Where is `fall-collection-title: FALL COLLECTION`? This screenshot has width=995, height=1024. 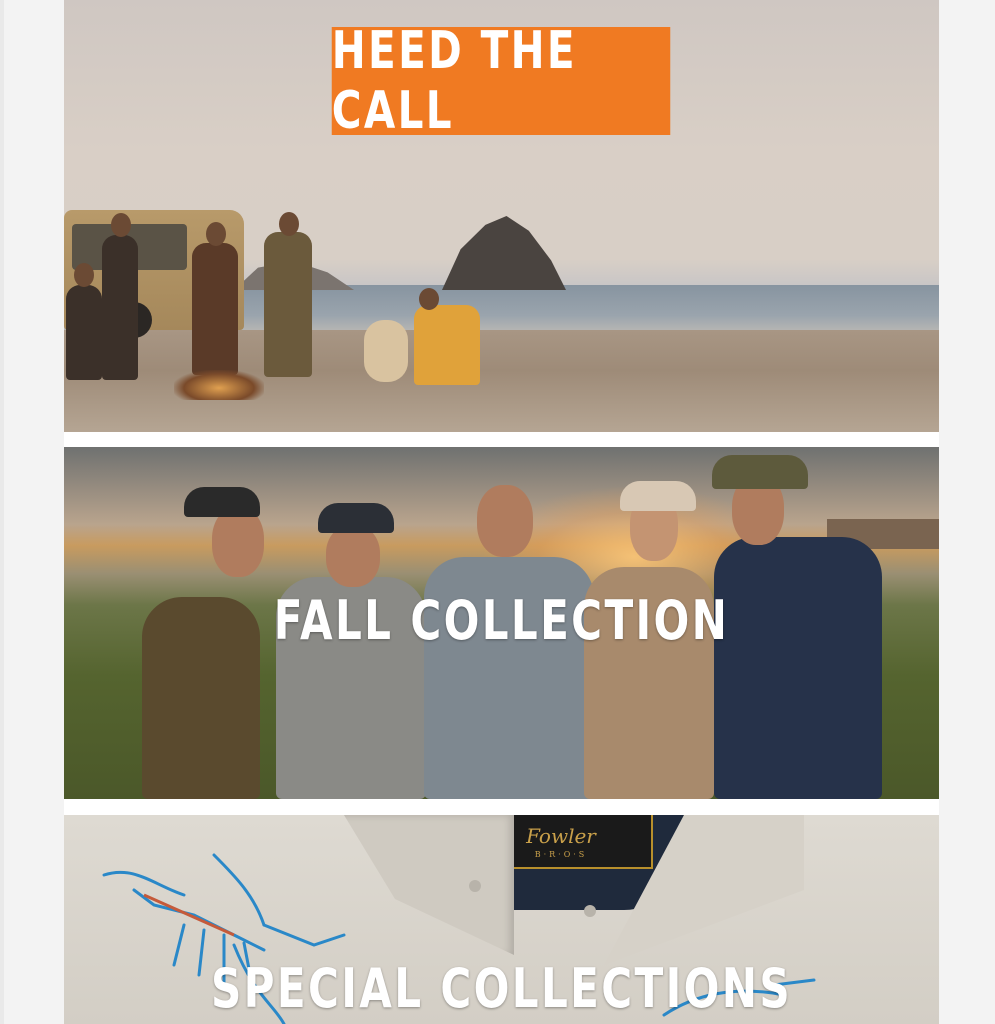 fall-collection-title: FALL COLLECTION is located at coordinates (501, 620).